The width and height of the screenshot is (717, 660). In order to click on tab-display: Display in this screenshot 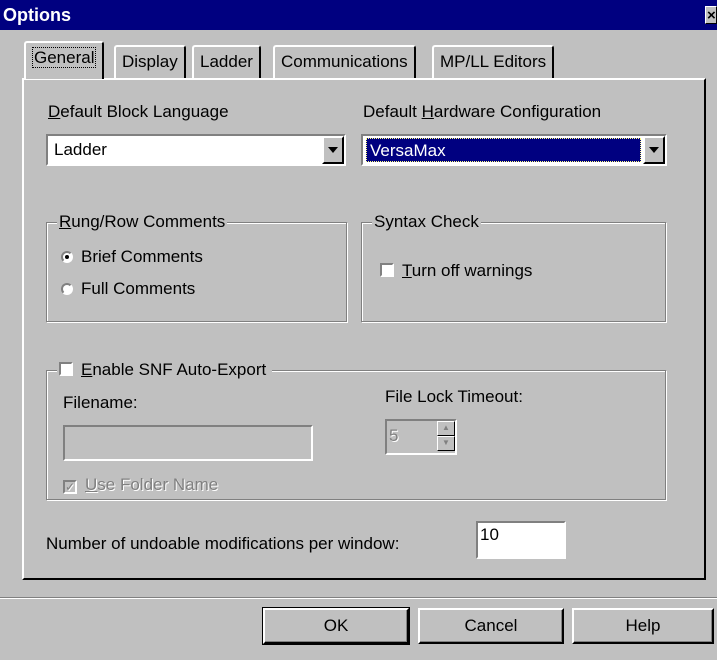, I will do `click(150, 61)`.